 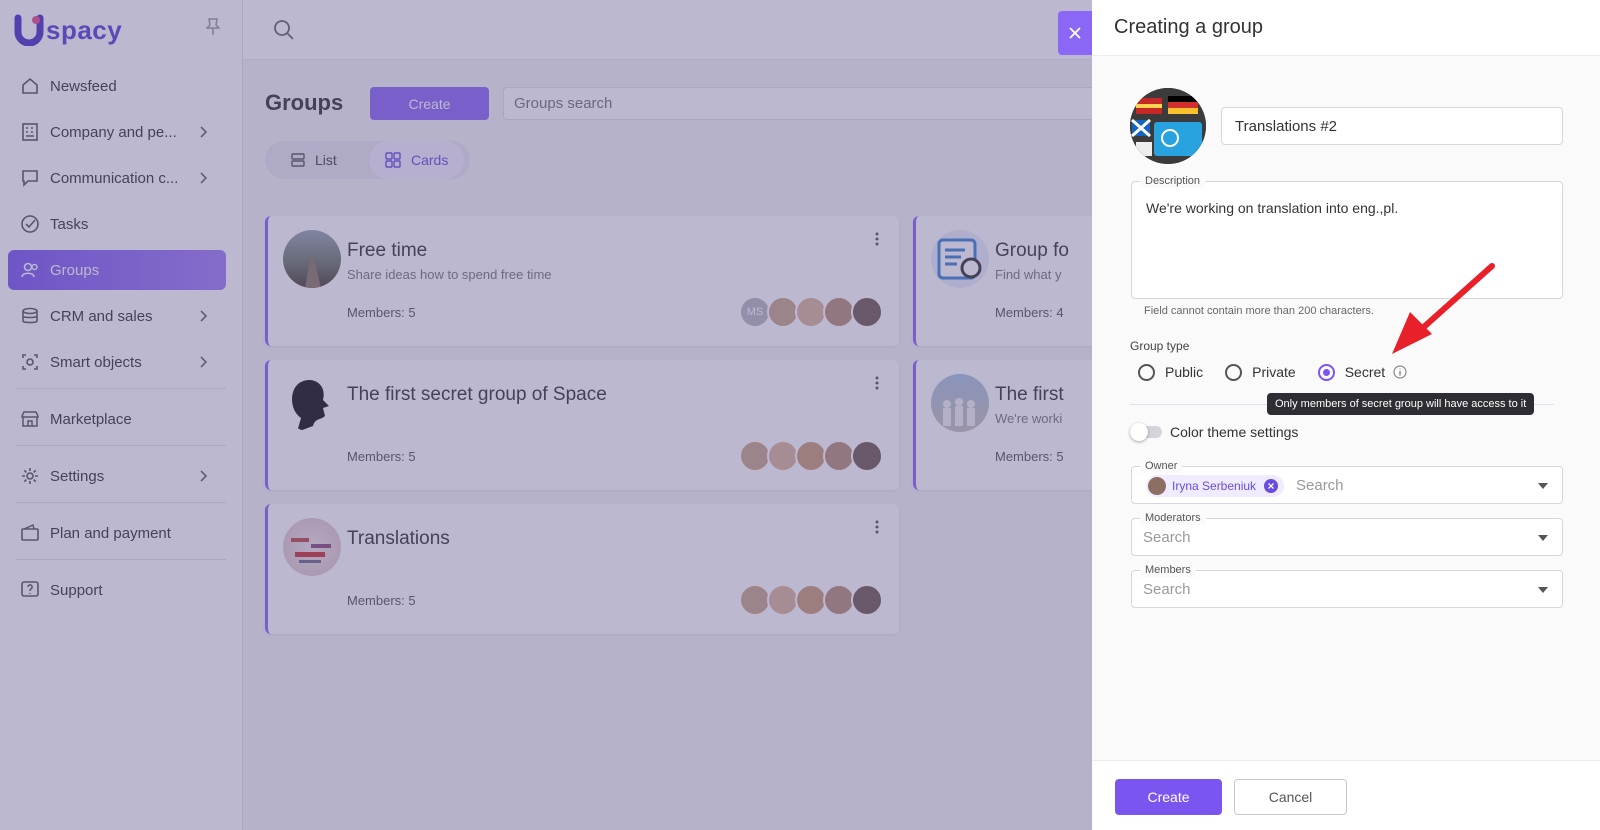 I want to click on radio-label: Public, so click(x=1184, y=372).